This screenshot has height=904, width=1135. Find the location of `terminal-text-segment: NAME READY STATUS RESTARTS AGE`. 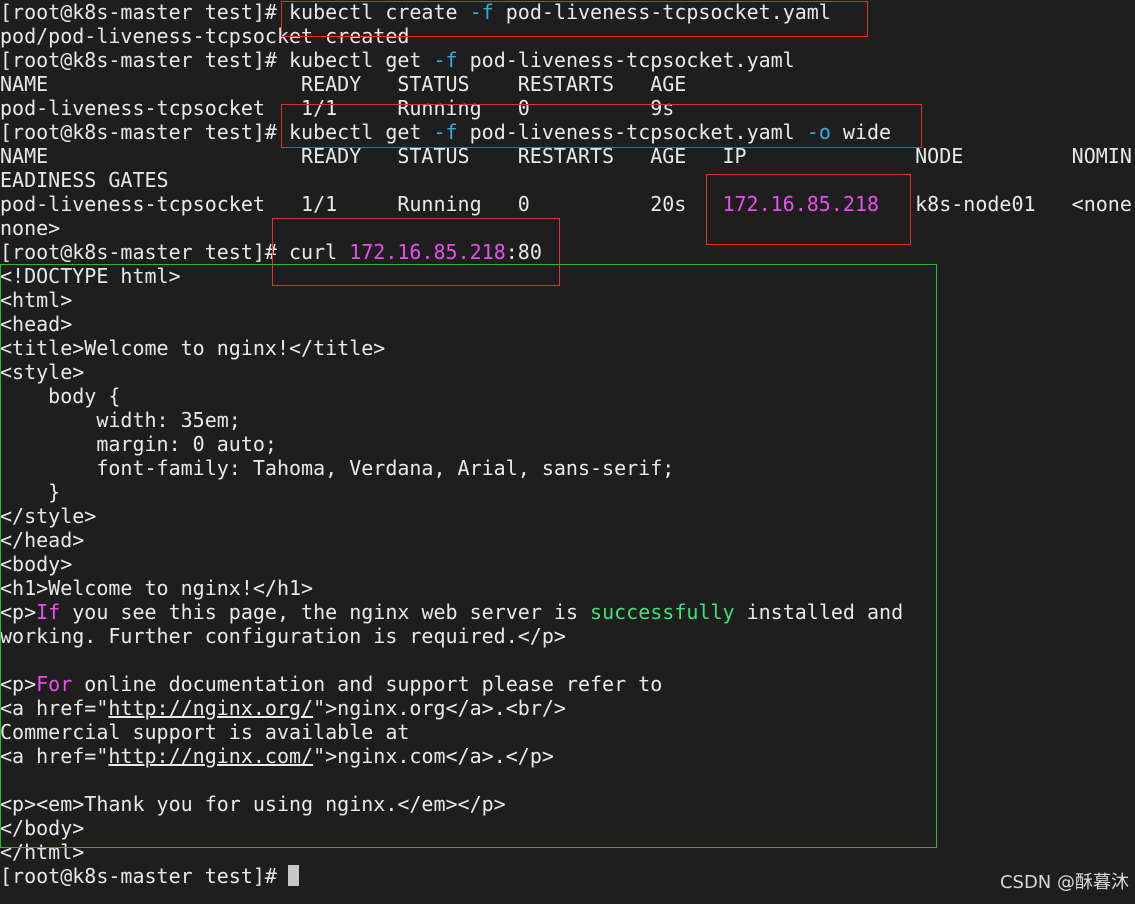

terminal-text-segment: NAME READY STATUS RESTARTS AGE is located at coordinates (343, 84).